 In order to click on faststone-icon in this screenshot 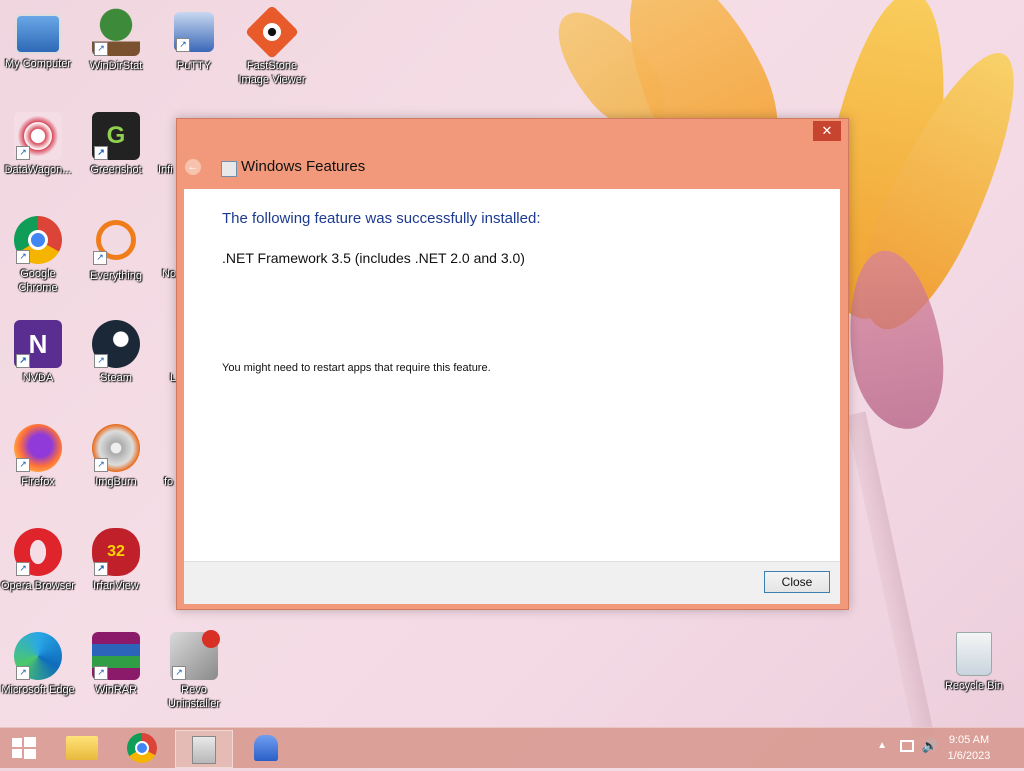, I will do `click(272, 32)`.